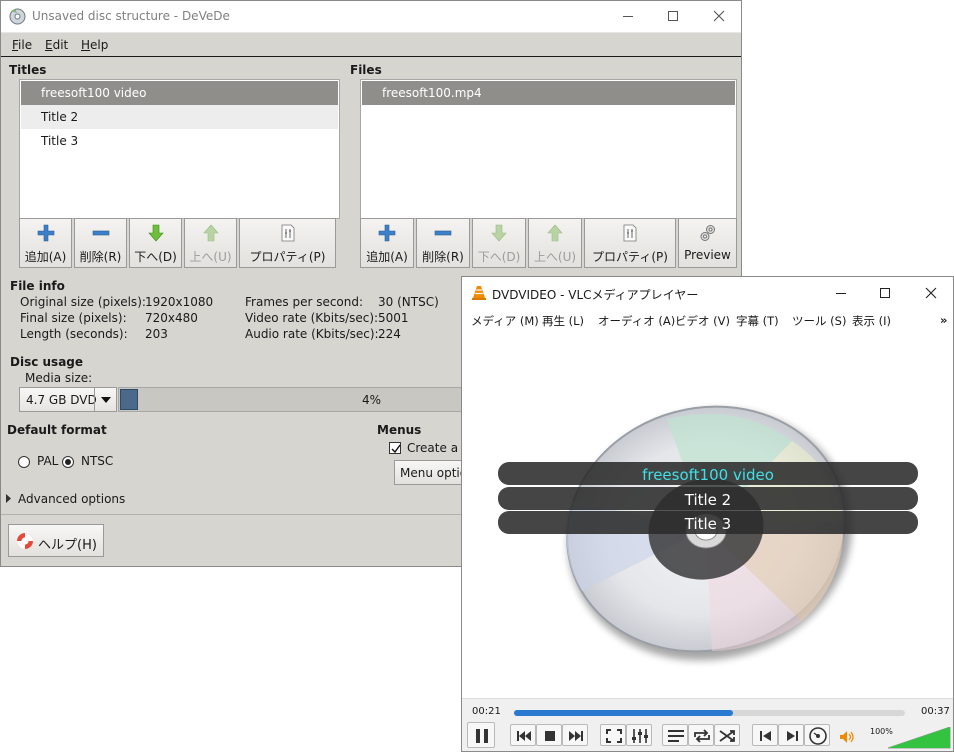 Image resolution: width=954 pixels, height=752 pixels. I want to click on vlc-menu-playback: 再生 (L), so click(563, 321).